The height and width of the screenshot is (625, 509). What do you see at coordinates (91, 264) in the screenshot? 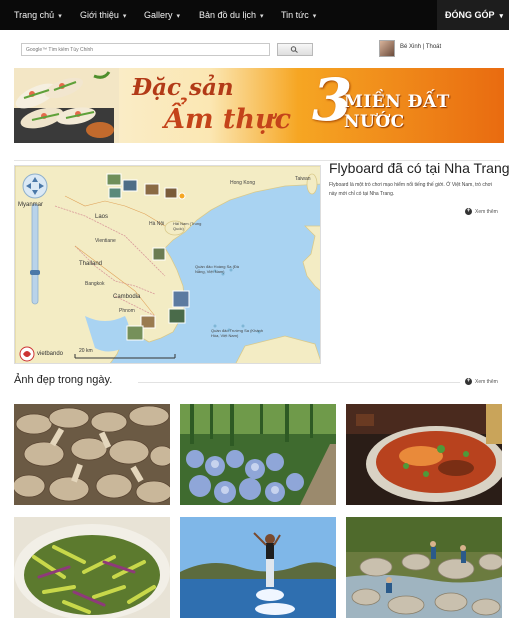
I see `map-label: Thailand` at bounding box center [91, 264].